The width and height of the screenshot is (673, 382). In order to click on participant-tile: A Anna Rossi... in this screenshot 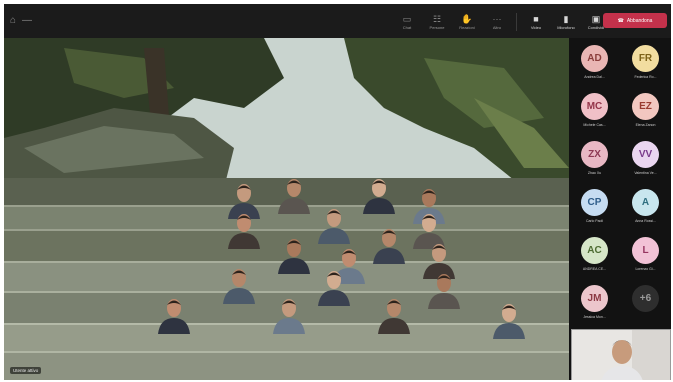, I will do `click(645, 206)`.